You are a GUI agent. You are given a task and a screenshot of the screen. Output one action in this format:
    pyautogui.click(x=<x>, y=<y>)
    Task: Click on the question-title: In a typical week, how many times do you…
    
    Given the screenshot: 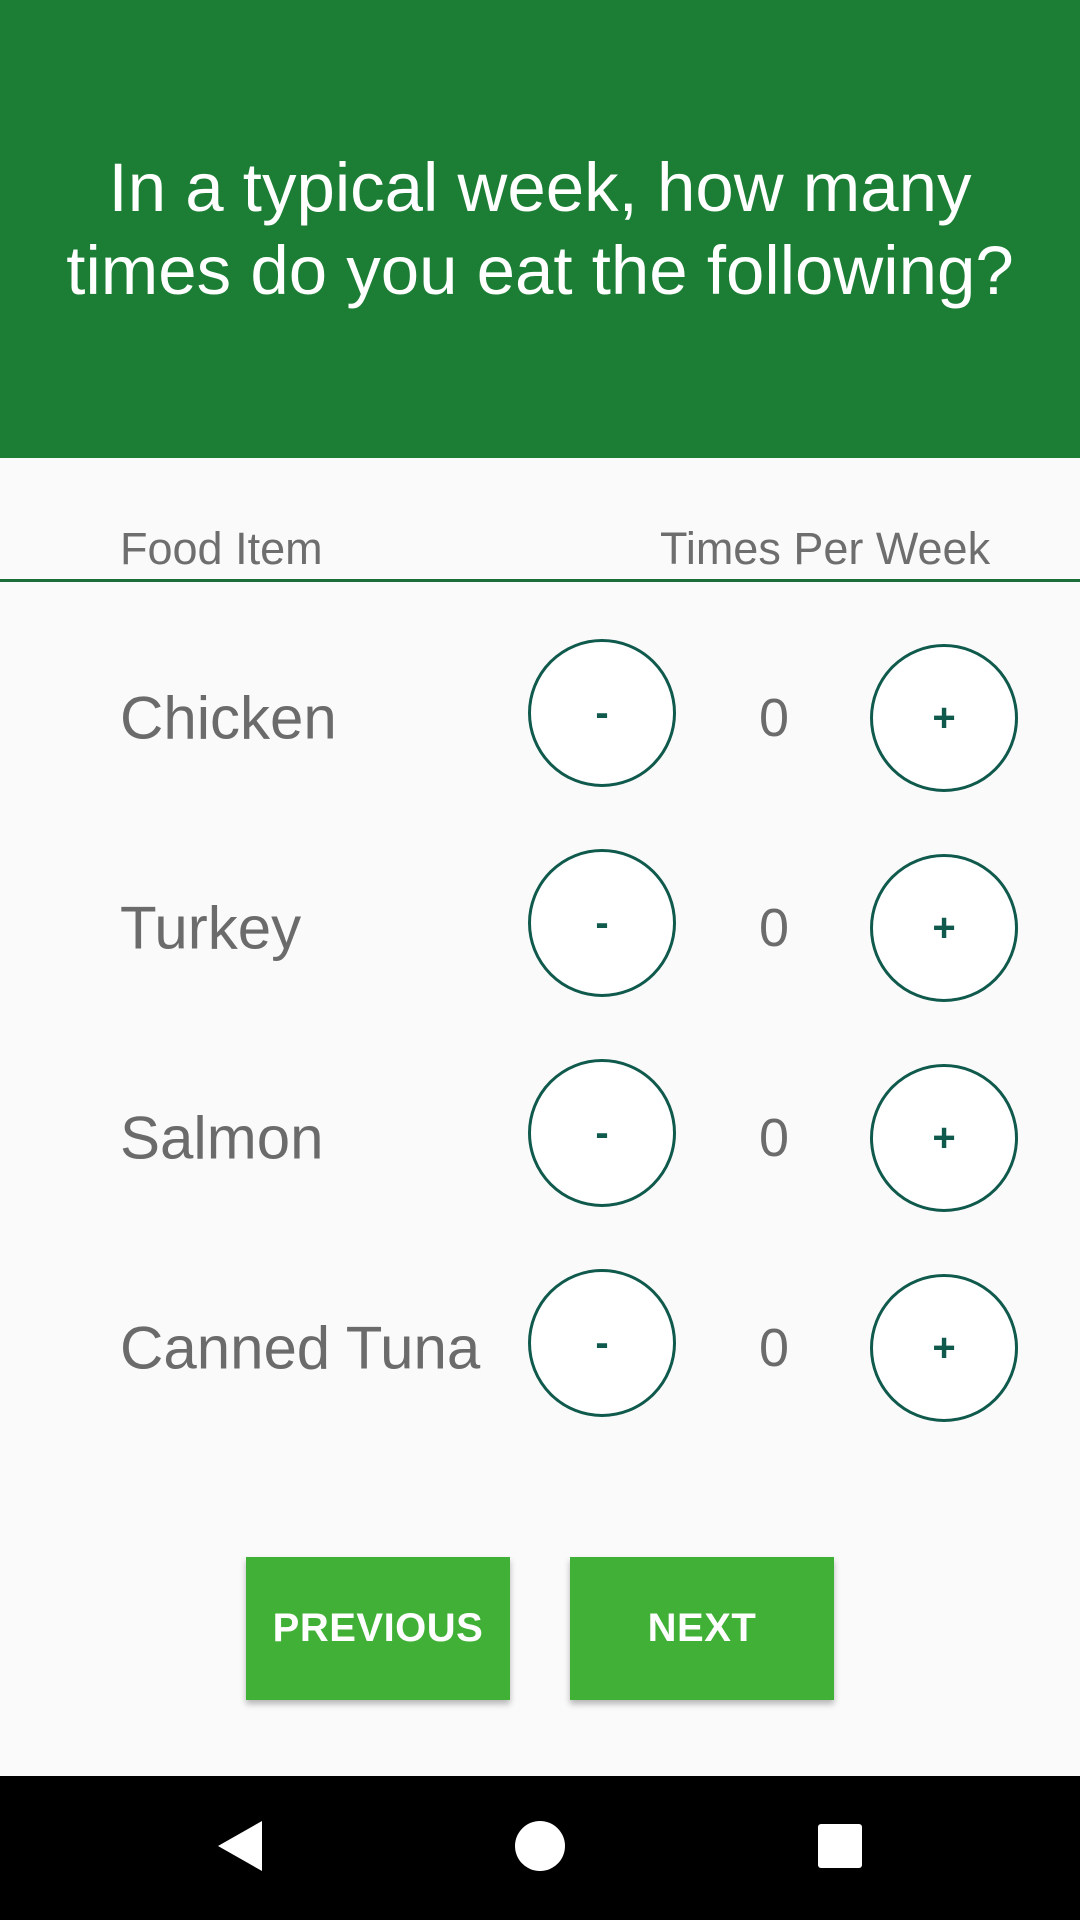 What is the action you would take?
    pyautogui.click(x=540, y=229)
    